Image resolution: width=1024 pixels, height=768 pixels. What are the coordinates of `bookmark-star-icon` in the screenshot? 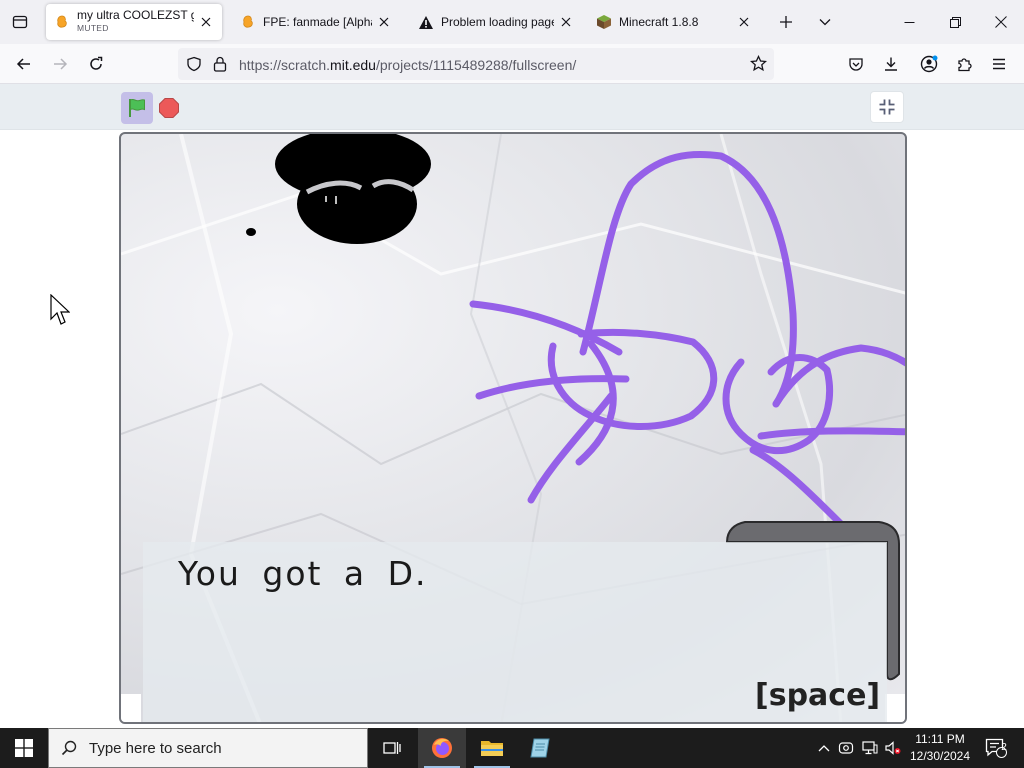 It's located at (758, 65).